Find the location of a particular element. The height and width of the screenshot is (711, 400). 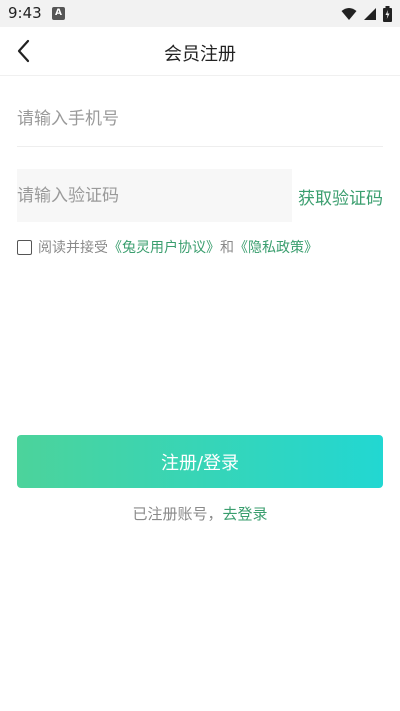

status-bar: 9:43 A is located at coordinates (200, 13).